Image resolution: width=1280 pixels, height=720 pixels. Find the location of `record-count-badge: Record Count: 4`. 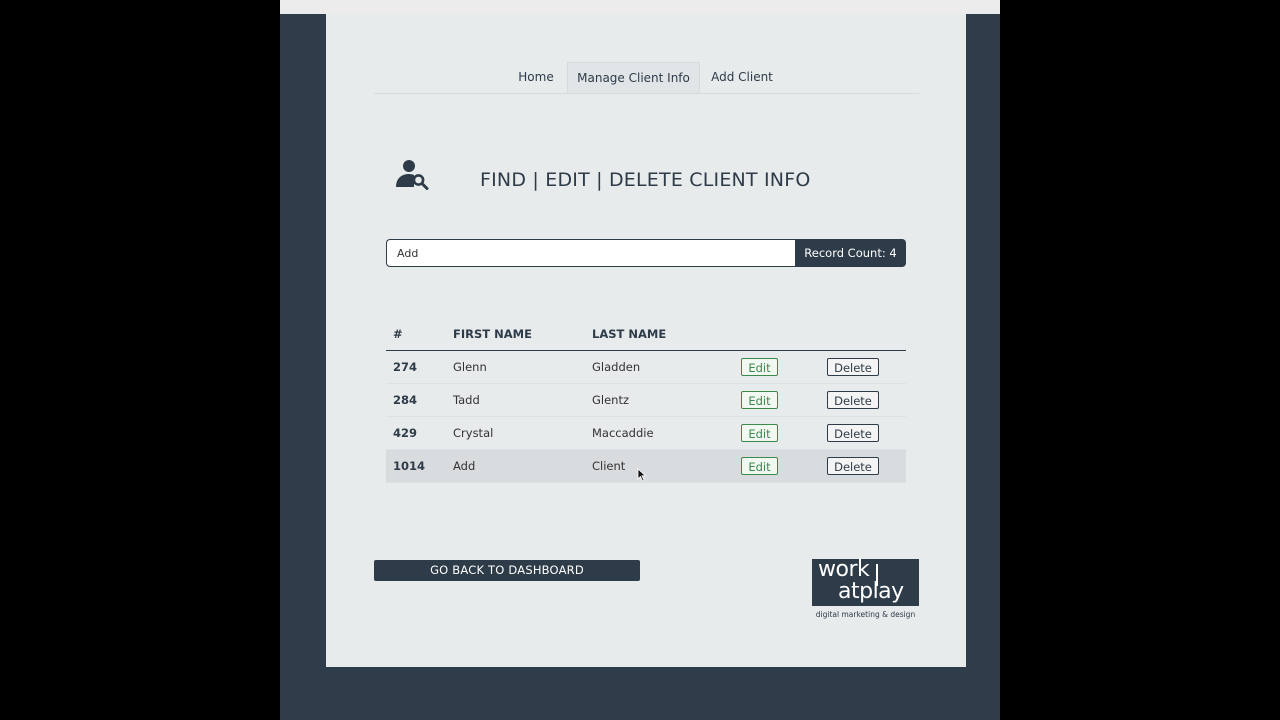

record-count-badge: Record Count: 4 is located at coordinates (850, 253).